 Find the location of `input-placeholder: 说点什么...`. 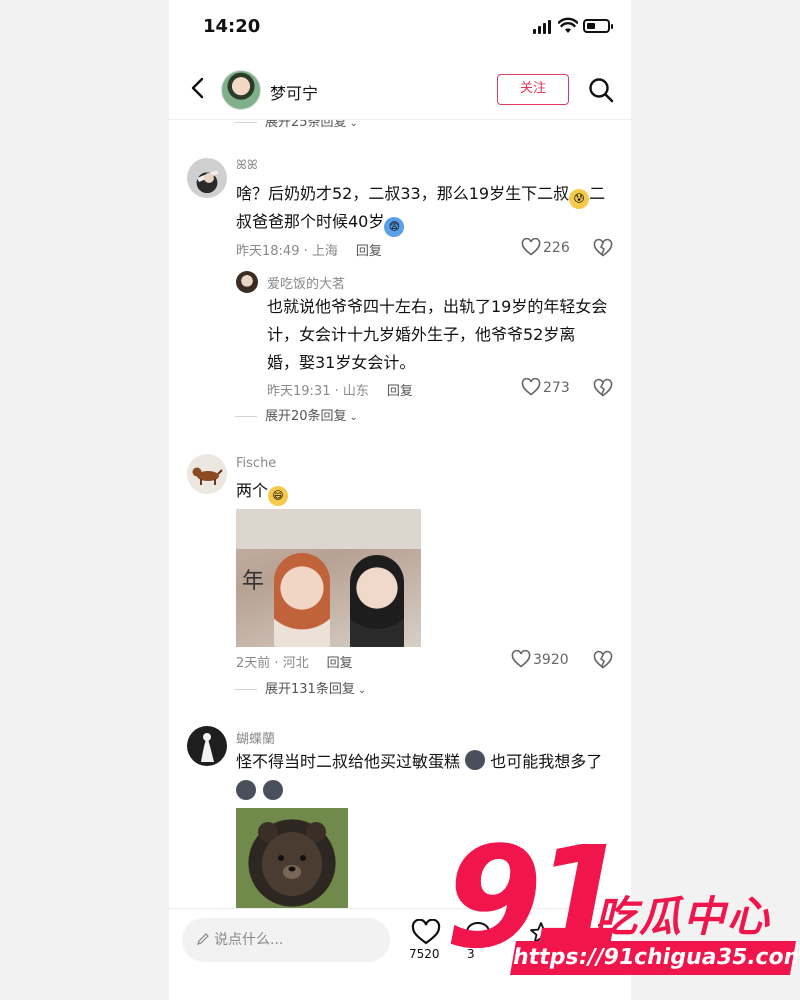

input-placeholder: 说点什么... is located at coordinates (249, 940).